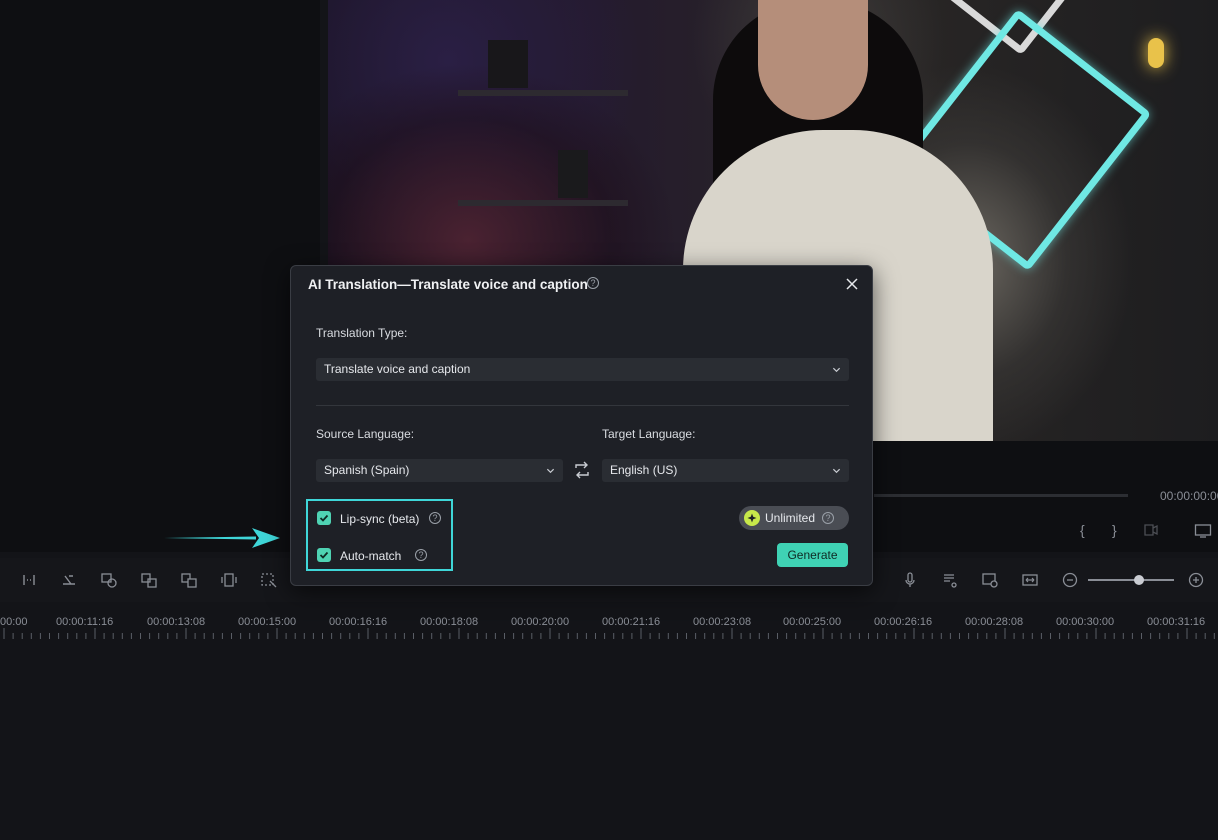 The height and width of the screenshot is (840, 1218). What do you see at coordinates (1176, 622) in the screenshot?
I see `ruler-label: 00:00:31:16` at bounding box center [1176, 622].